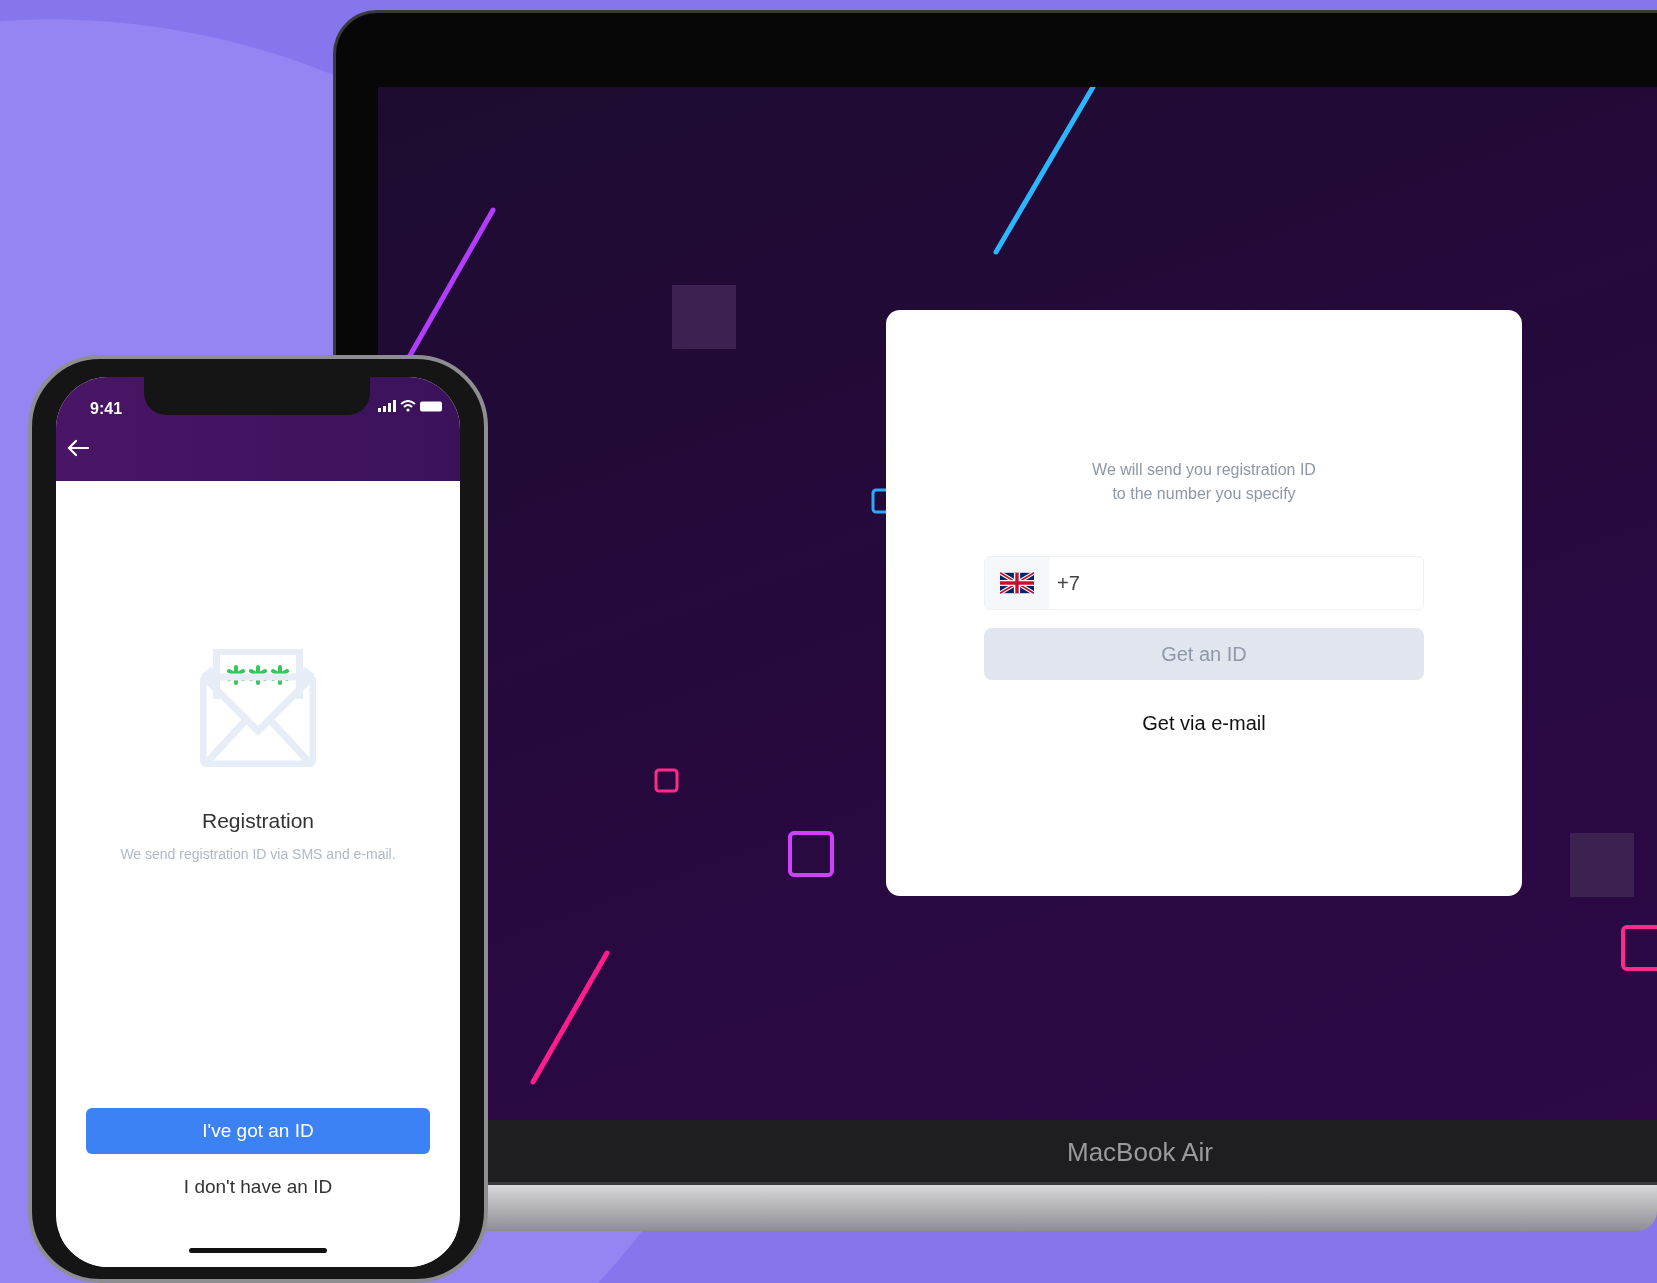 The image size is (1657, 1283). Describe the element at coordinates (106, 409) in the screenshot. I see `status-time: 9:41` at that location.